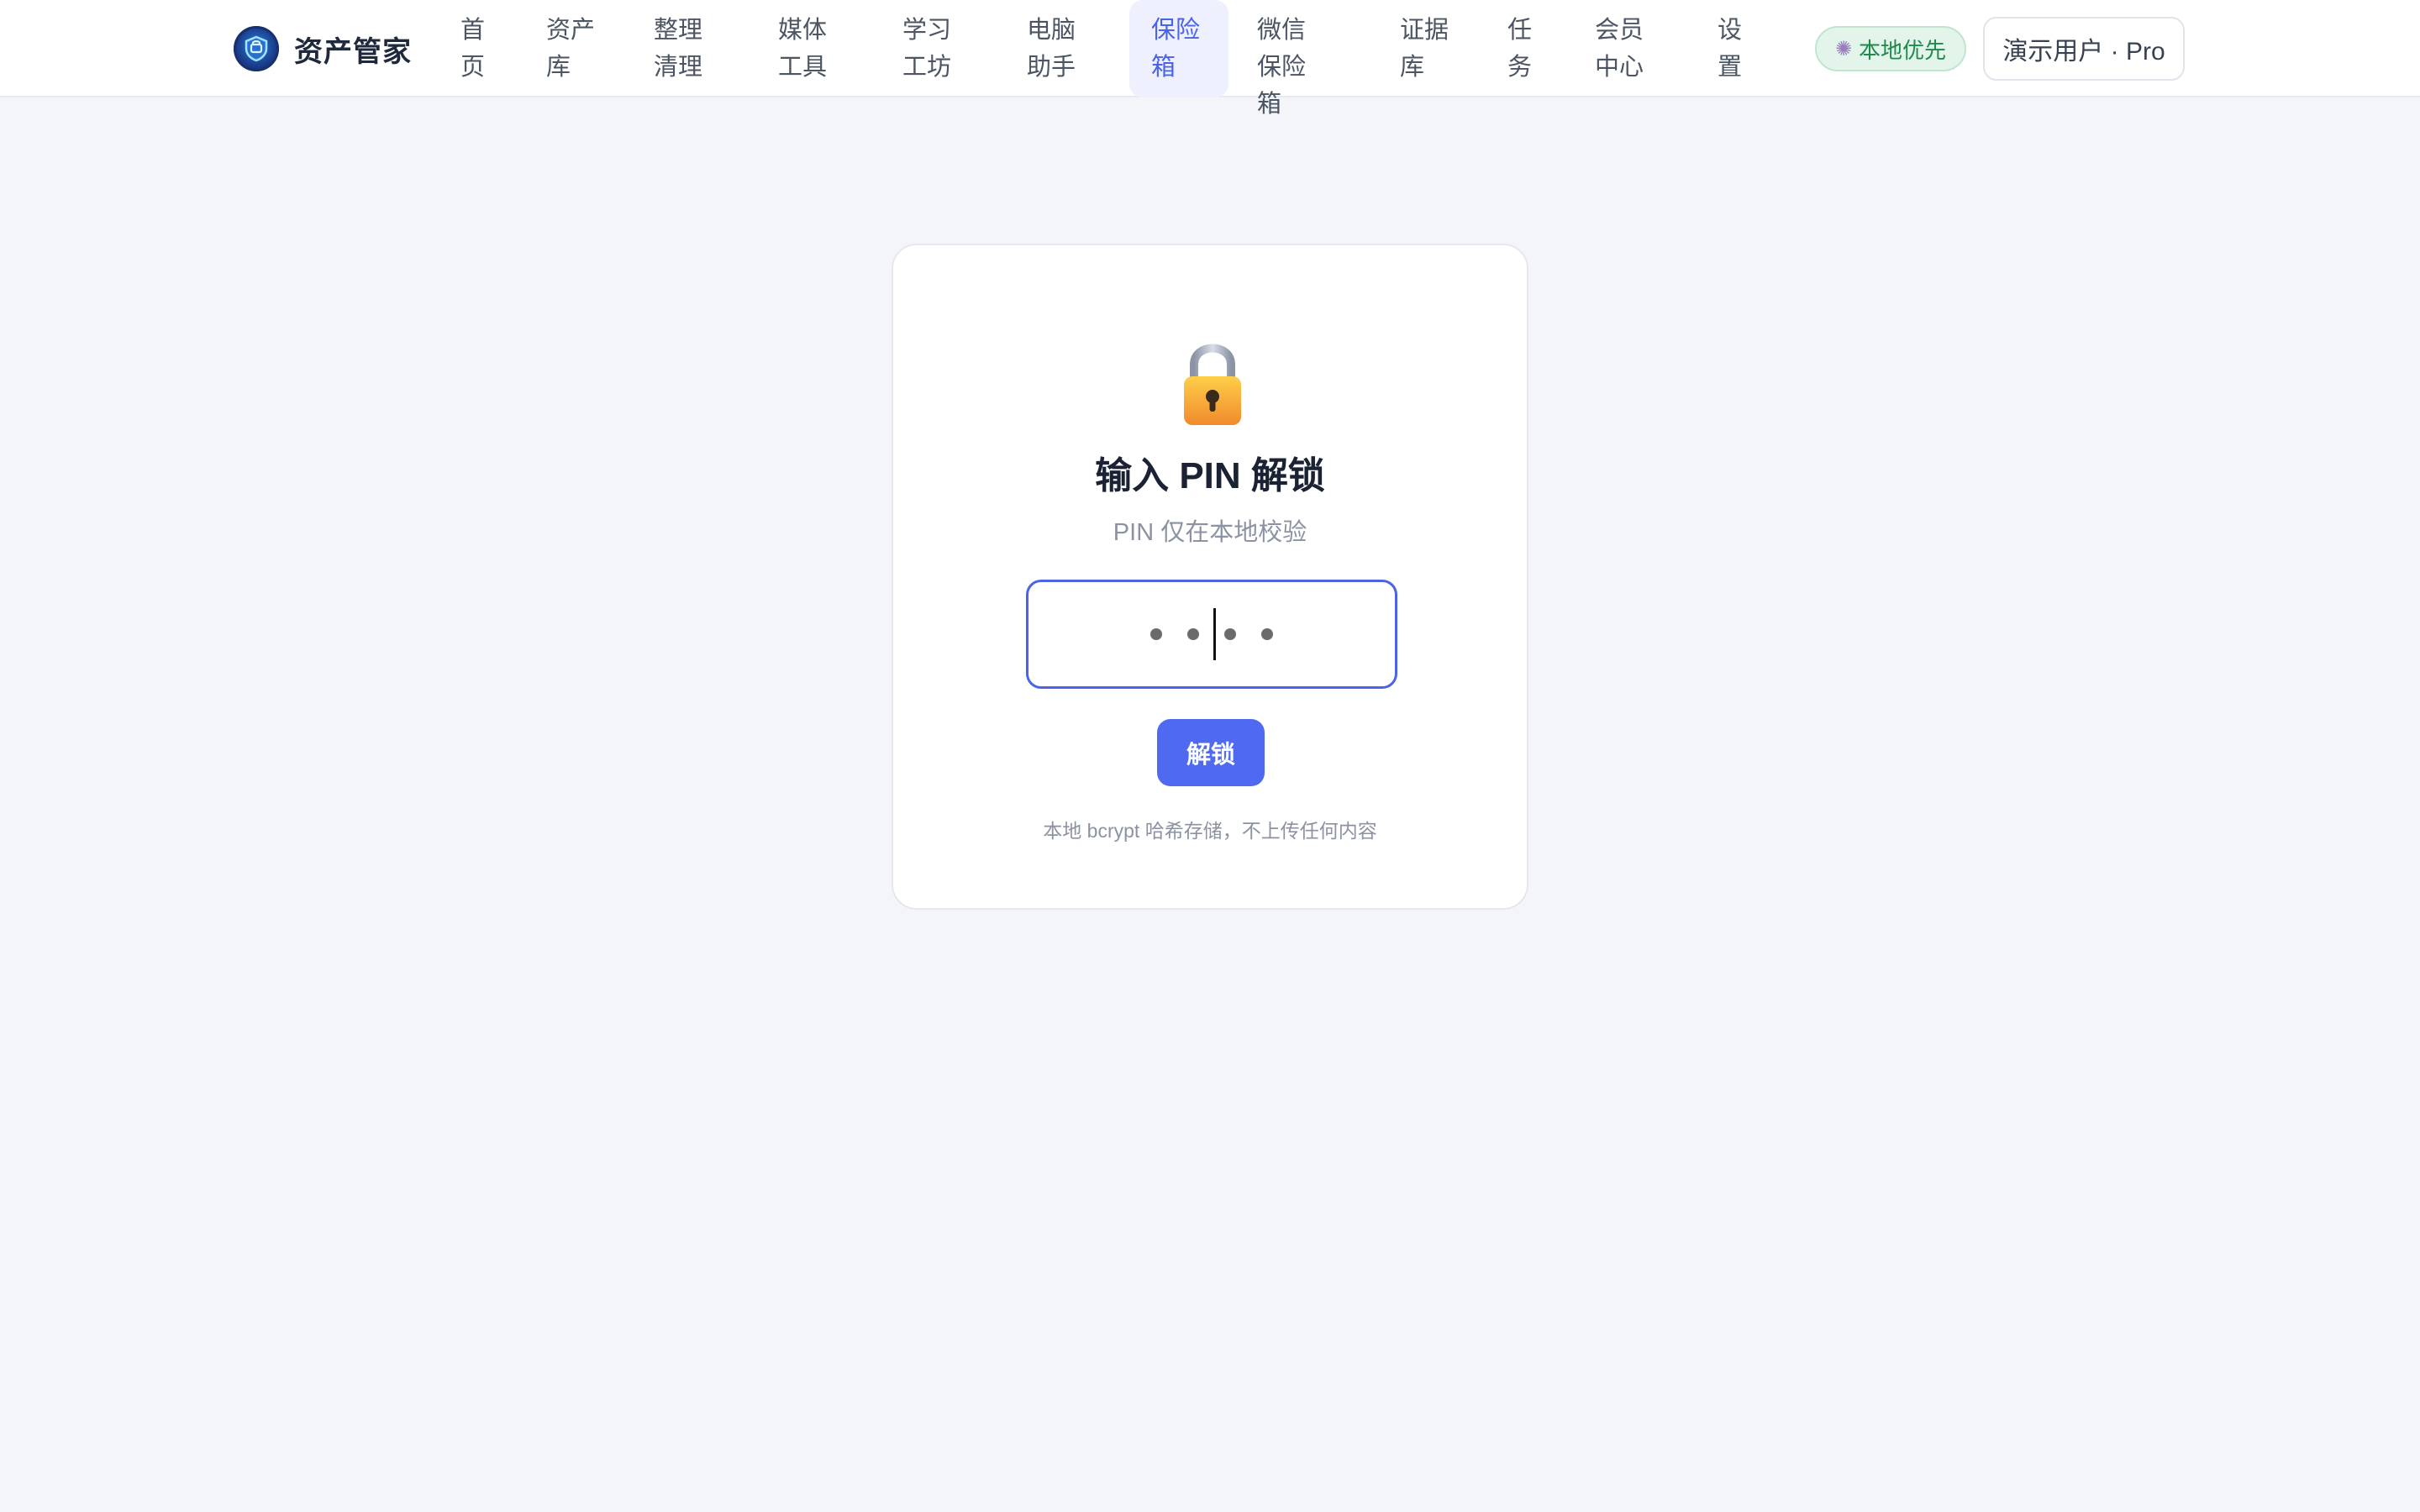 This screenshot has width=2420, height=1512. Describe the element at coordinates (811, 48) in the screenshot. I see `nav-item-media-tools: 媒体工具` at that location.